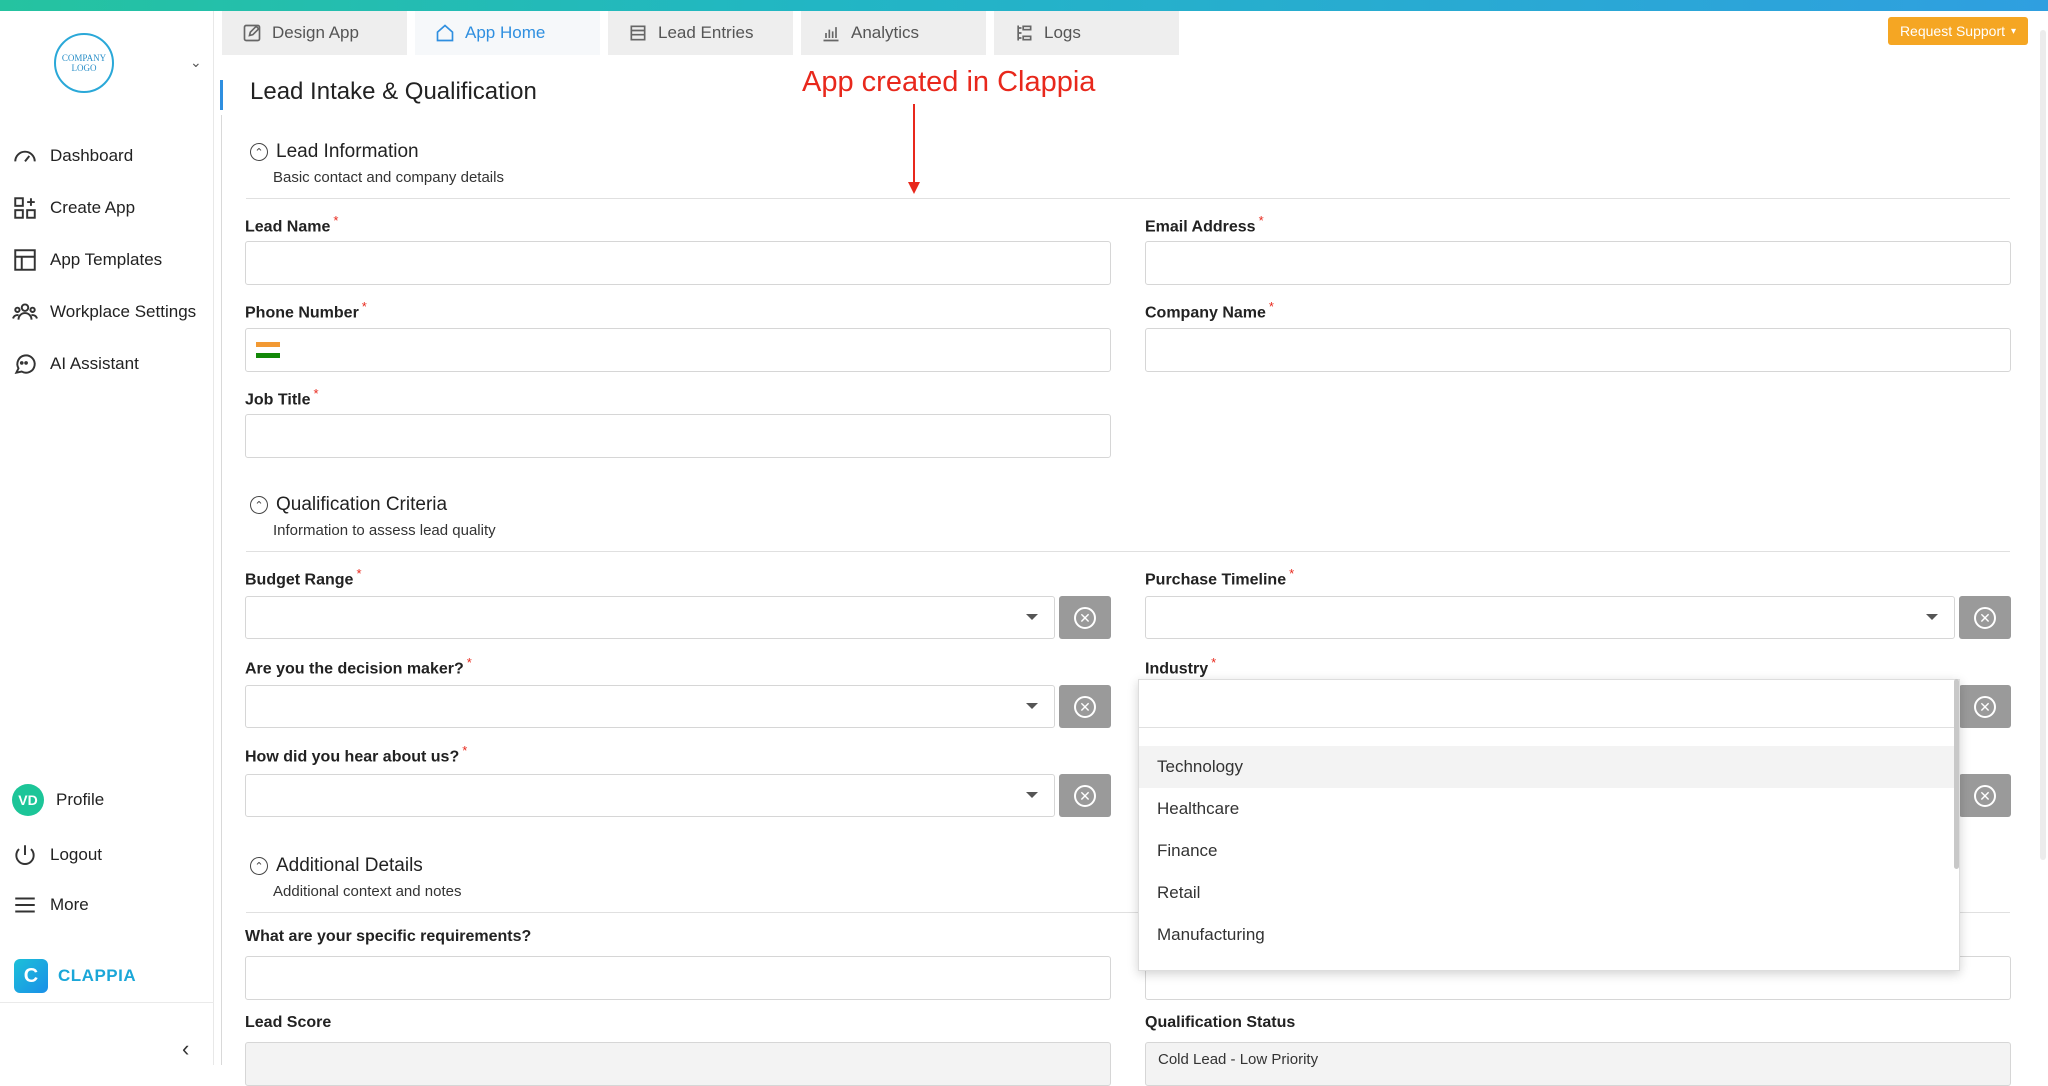  What do you see at coordinates (1548, 809) in the screenshot?
I see `dropdown-option: Healthcare` at bounding box center [1548, 809].